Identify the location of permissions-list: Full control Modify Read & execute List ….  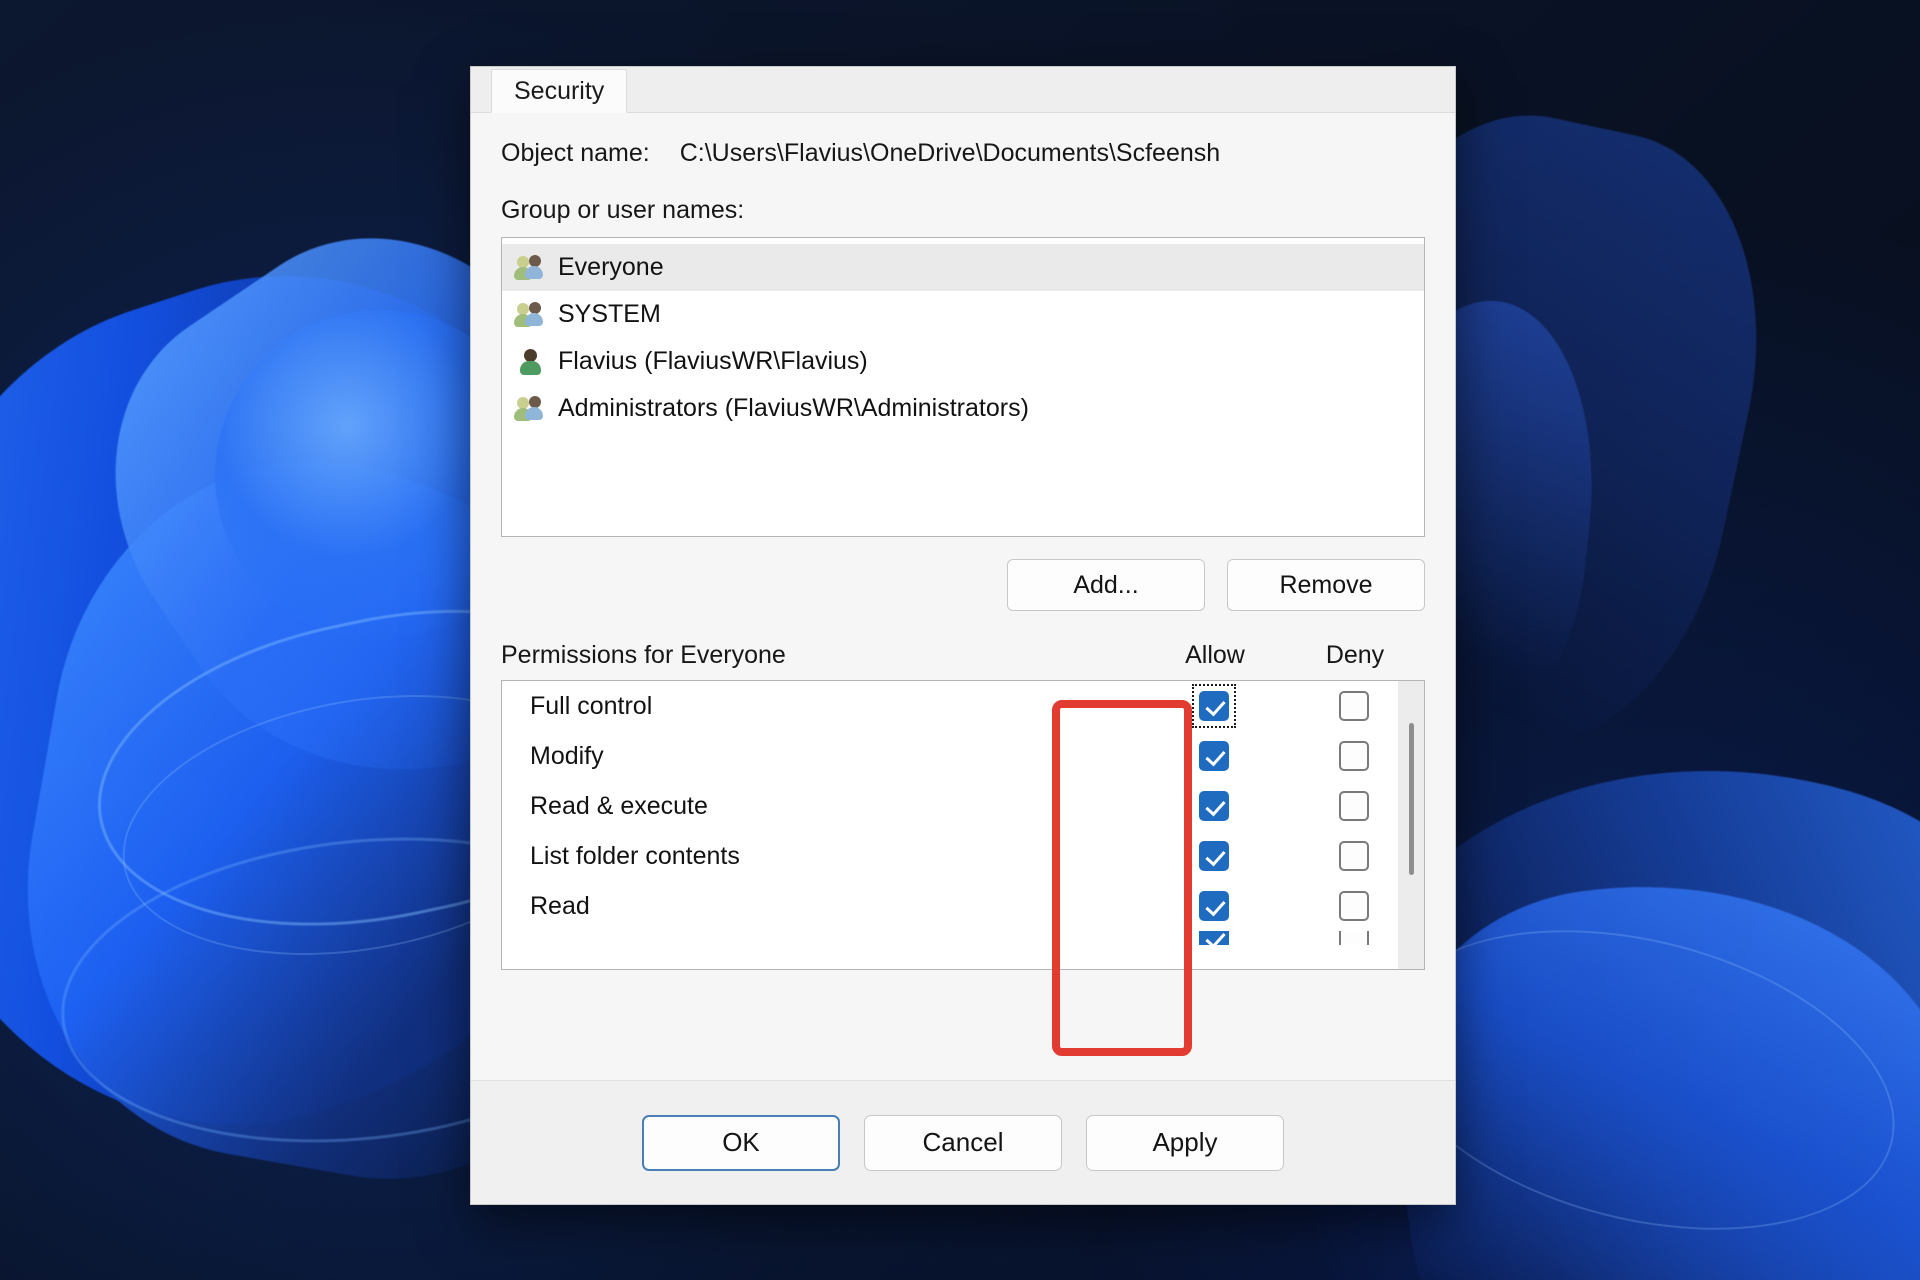
(963, 825).